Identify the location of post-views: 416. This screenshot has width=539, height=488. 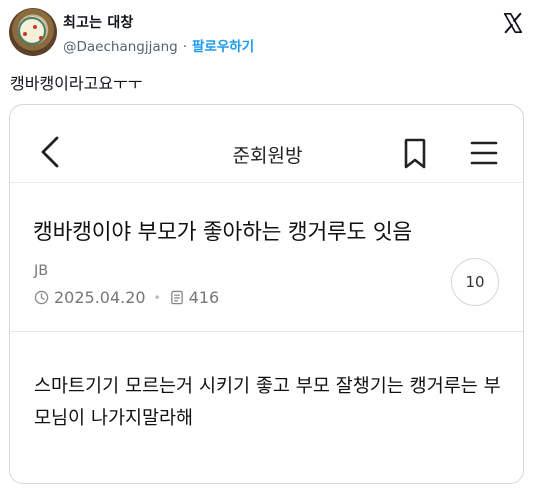
(204, 297).